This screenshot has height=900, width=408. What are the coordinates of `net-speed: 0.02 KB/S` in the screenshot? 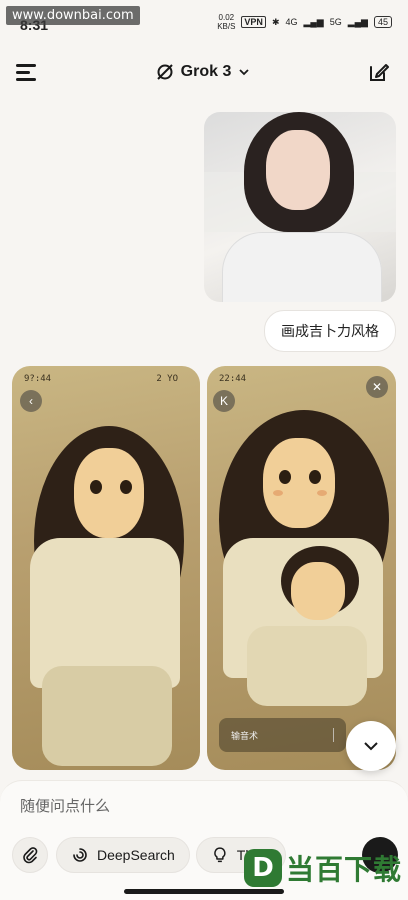 It's located at (226, 22).